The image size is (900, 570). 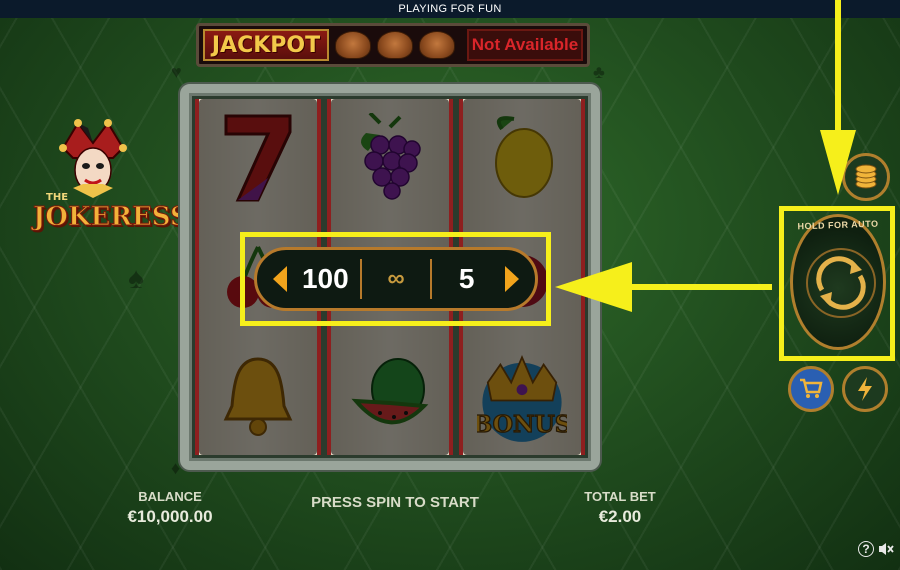 I want to click on bell-symbol-icon, so click(x=258, y=396).